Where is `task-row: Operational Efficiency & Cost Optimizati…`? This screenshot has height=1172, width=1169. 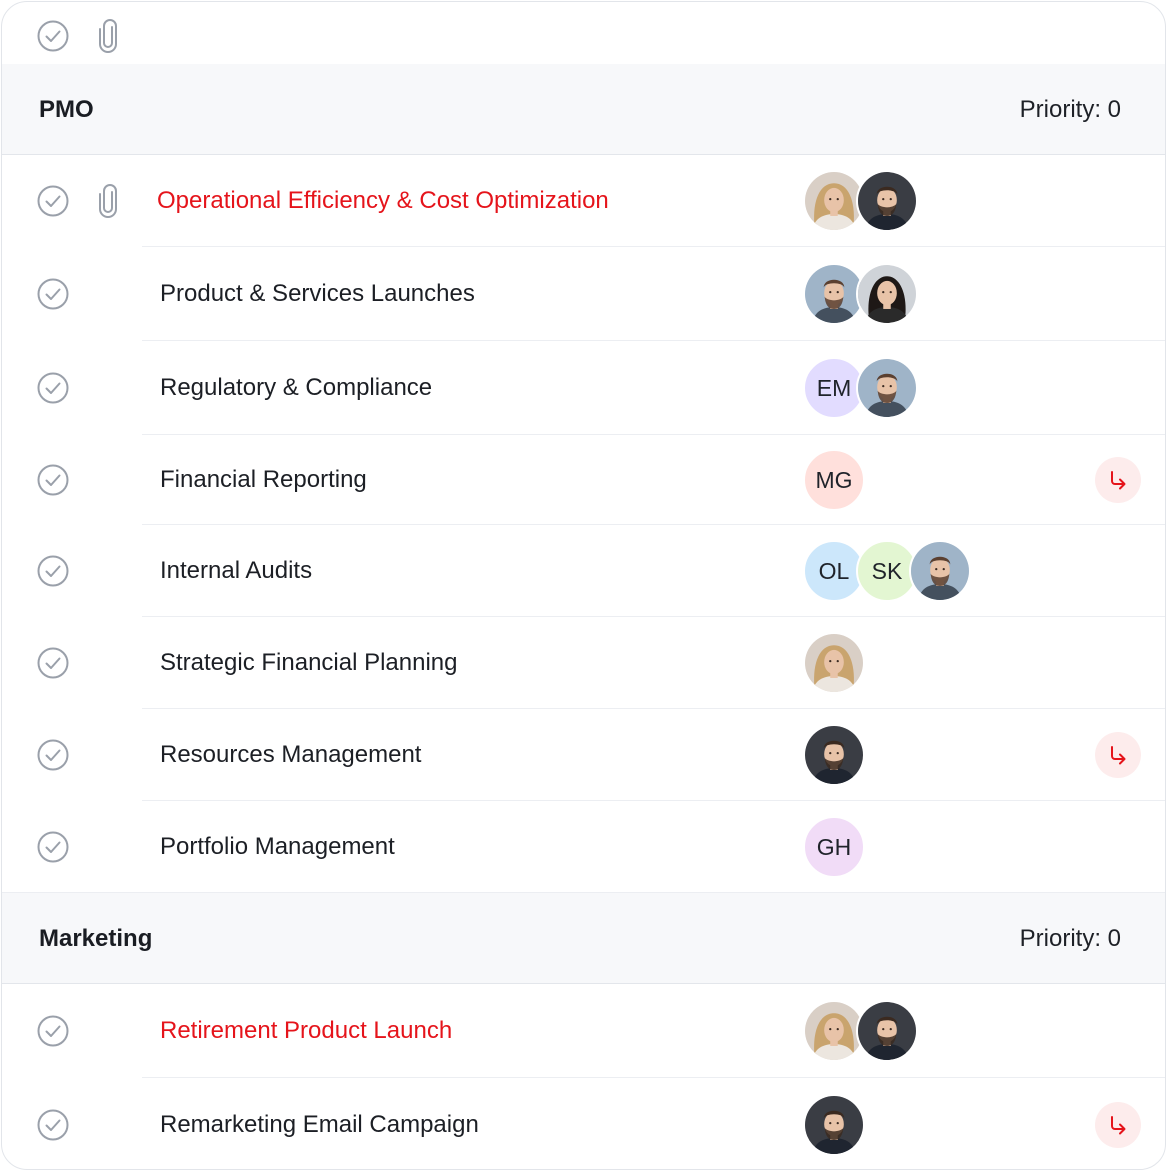 task-row: Operational Efficiency & Cost Optimizati… is located at coordinates (583, 201).